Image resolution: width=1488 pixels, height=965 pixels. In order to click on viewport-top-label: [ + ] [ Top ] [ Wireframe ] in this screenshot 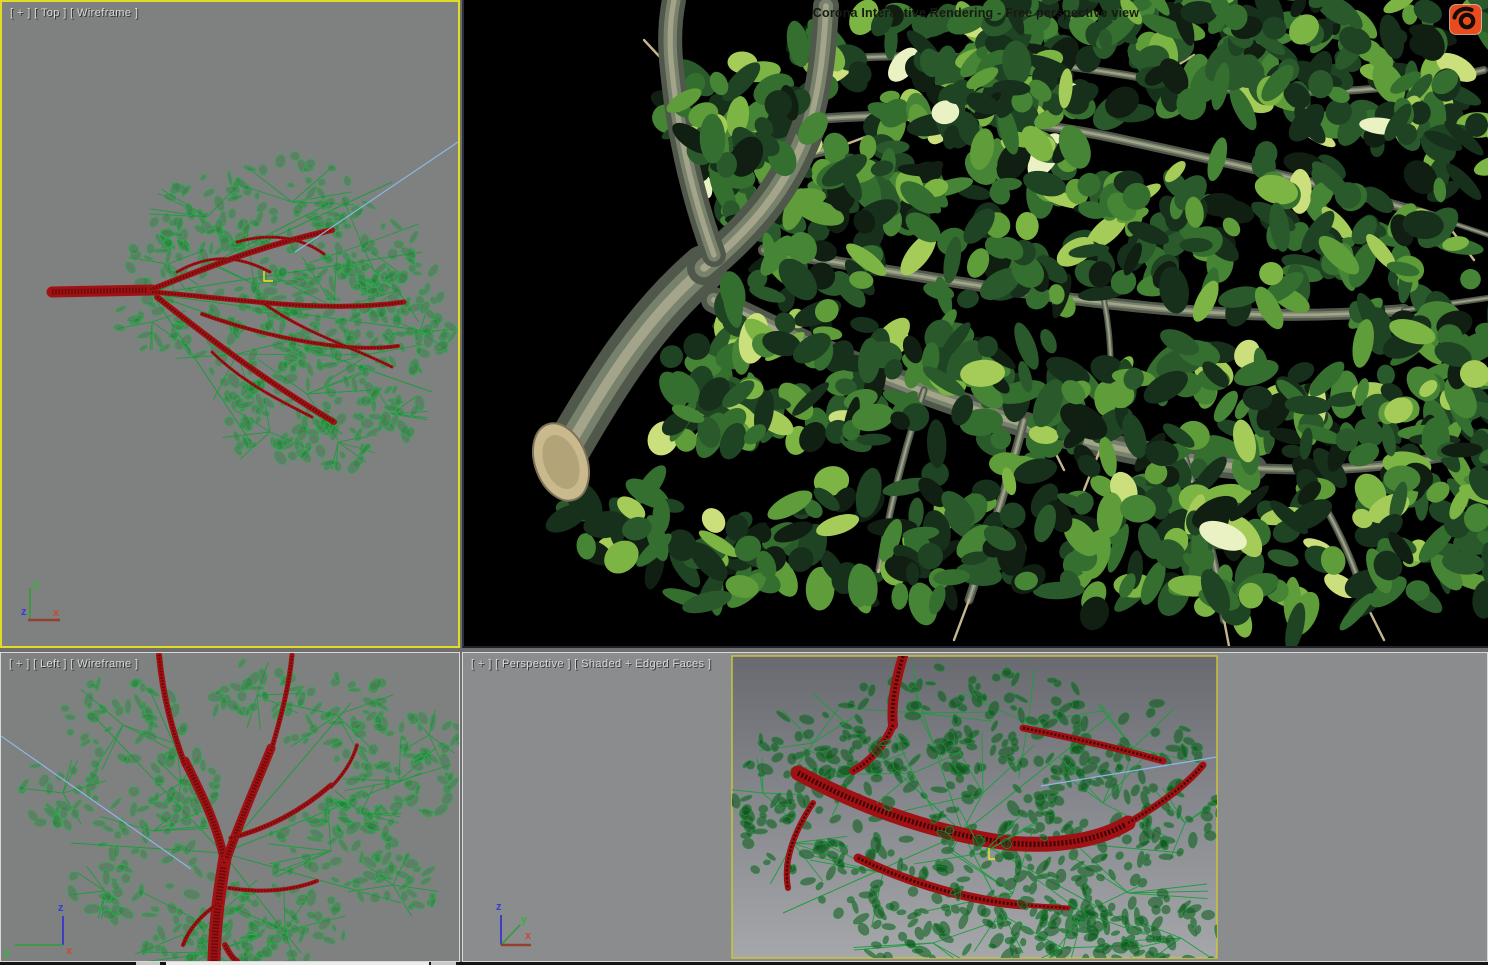, I will do `click(74, 13)`.